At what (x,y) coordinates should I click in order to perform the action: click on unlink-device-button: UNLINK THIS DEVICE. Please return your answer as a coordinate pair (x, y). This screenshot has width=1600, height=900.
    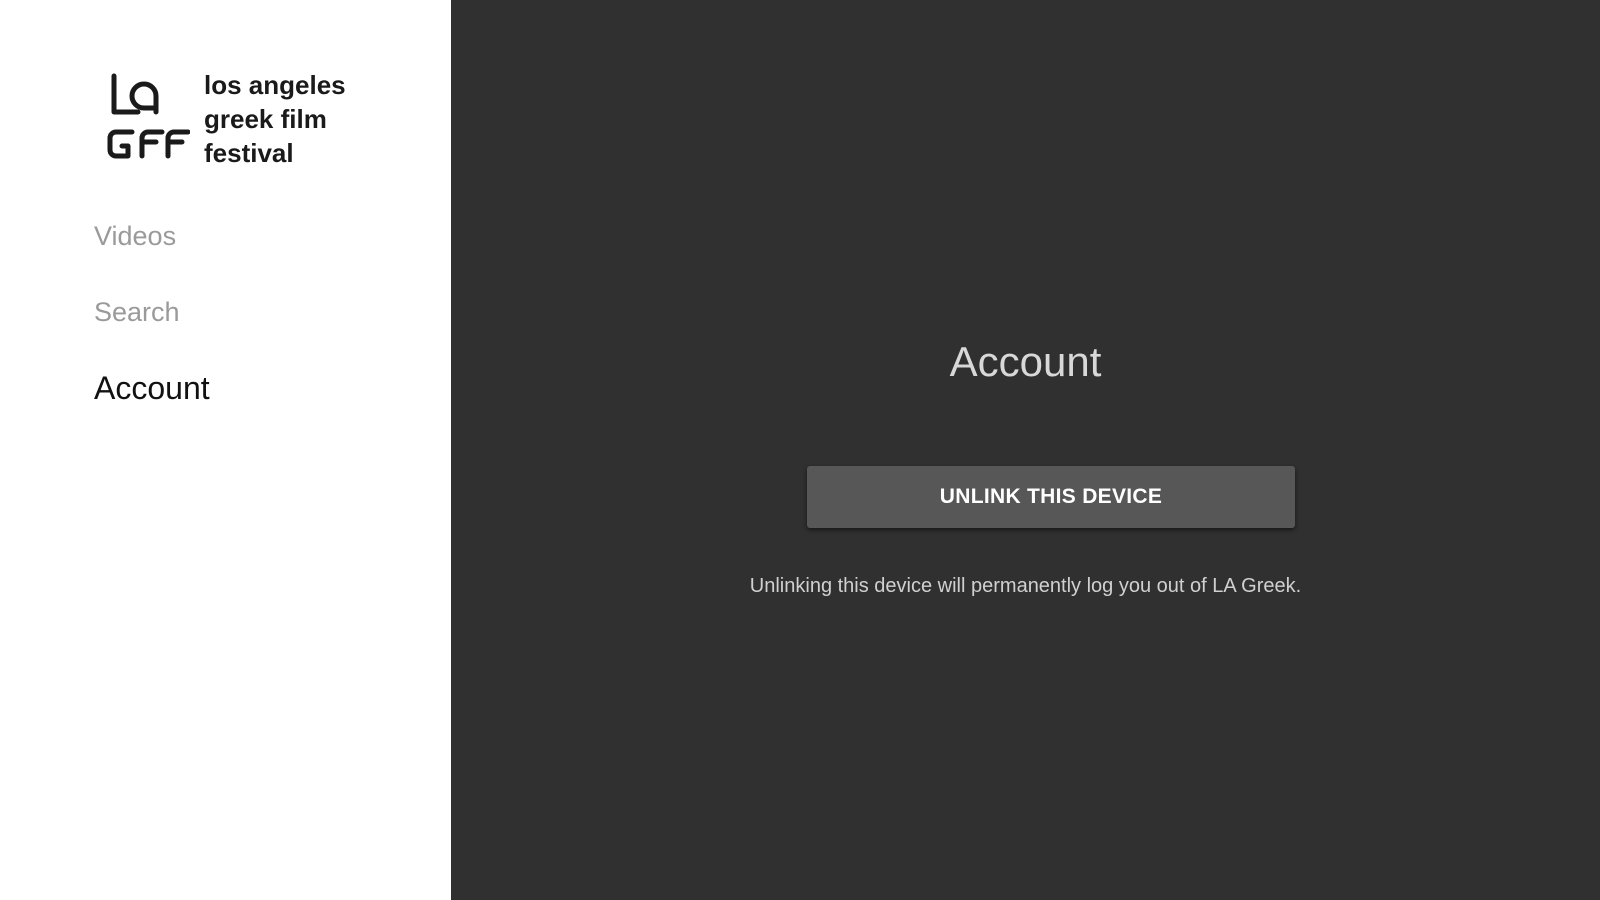
    Looking at the image, I should click on (1051, 497).